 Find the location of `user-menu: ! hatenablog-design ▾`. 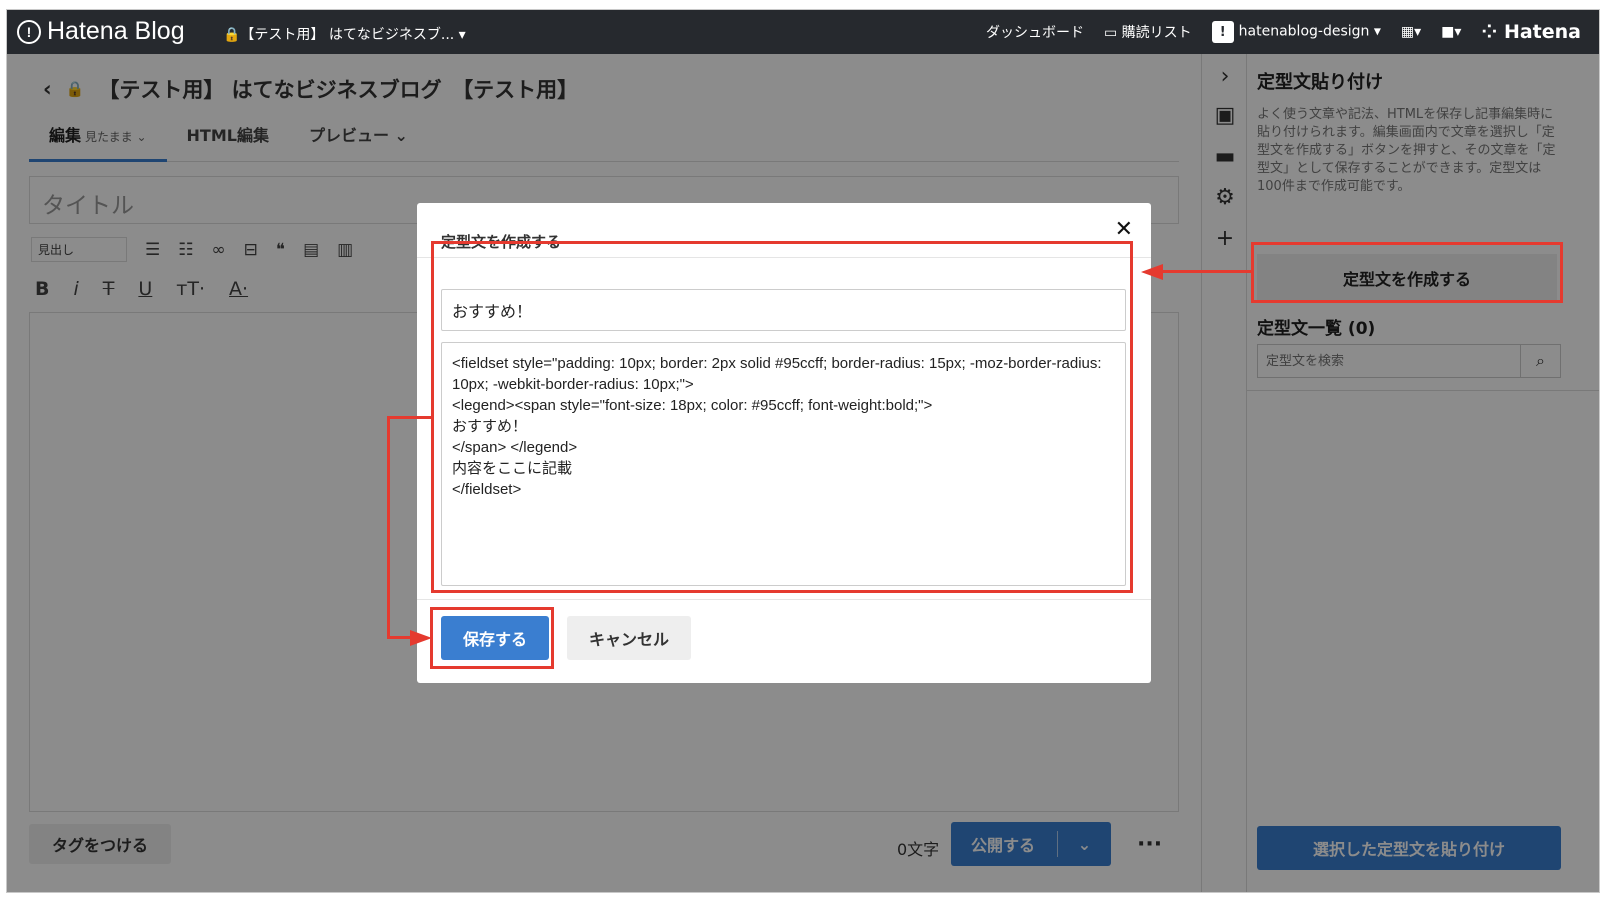

user-menu: ! hatenablog-design ▾ is located at coordinates (1296, 32).